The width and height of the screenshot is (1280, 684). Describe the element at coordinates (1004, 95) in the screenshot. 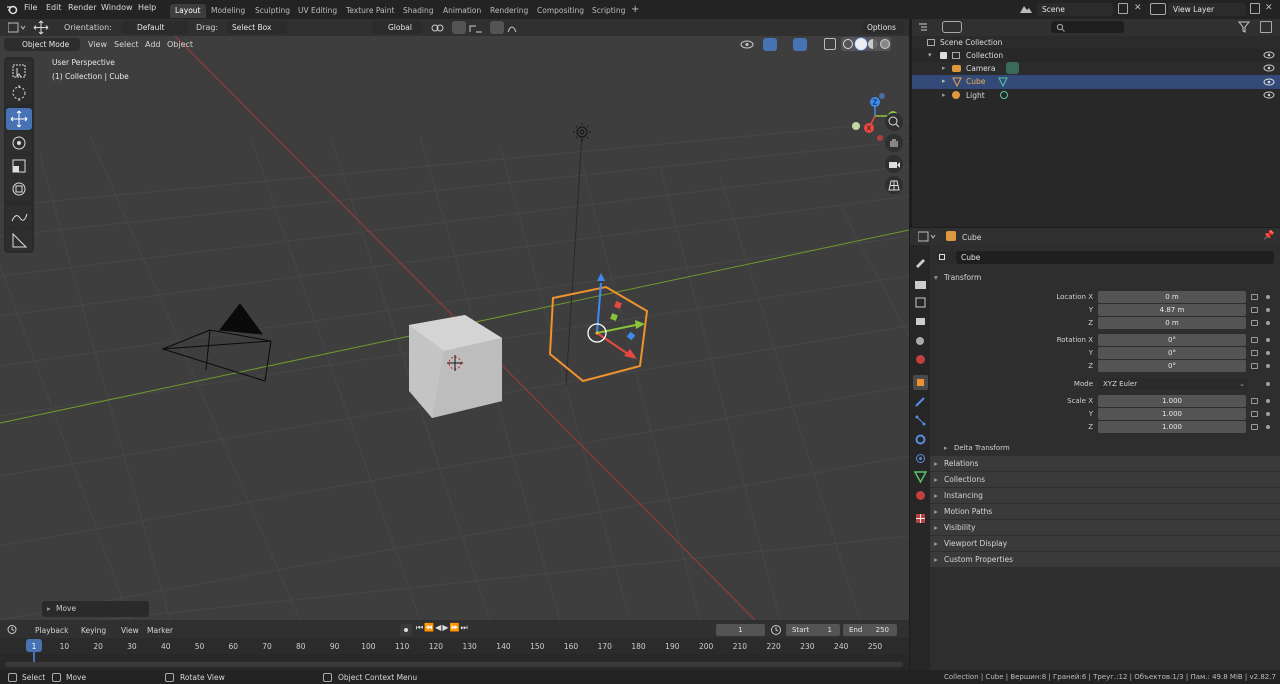

I see `light-data-icon` at that location.